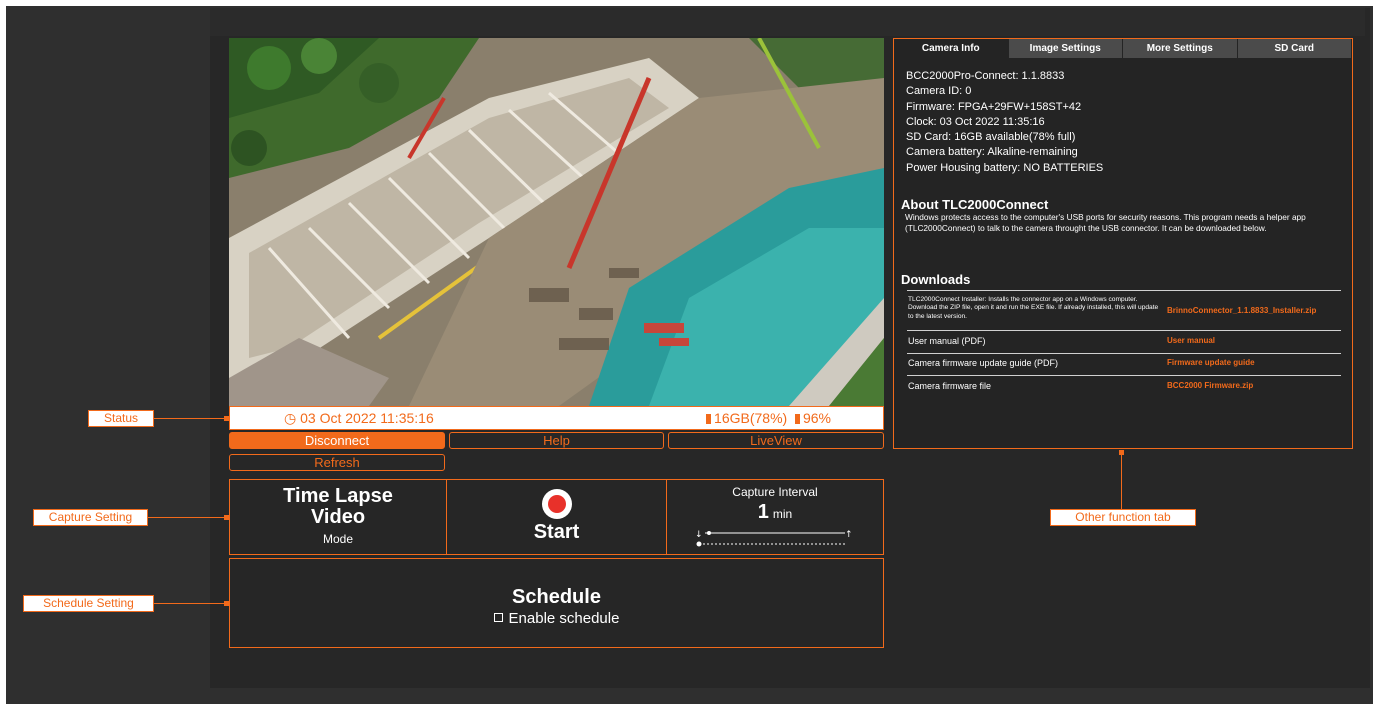 The width and height of the screenshot is (1377, 704). I want to click on capture-interval: Capture Interval 1 min ↓ ↑, so click(775, 517).